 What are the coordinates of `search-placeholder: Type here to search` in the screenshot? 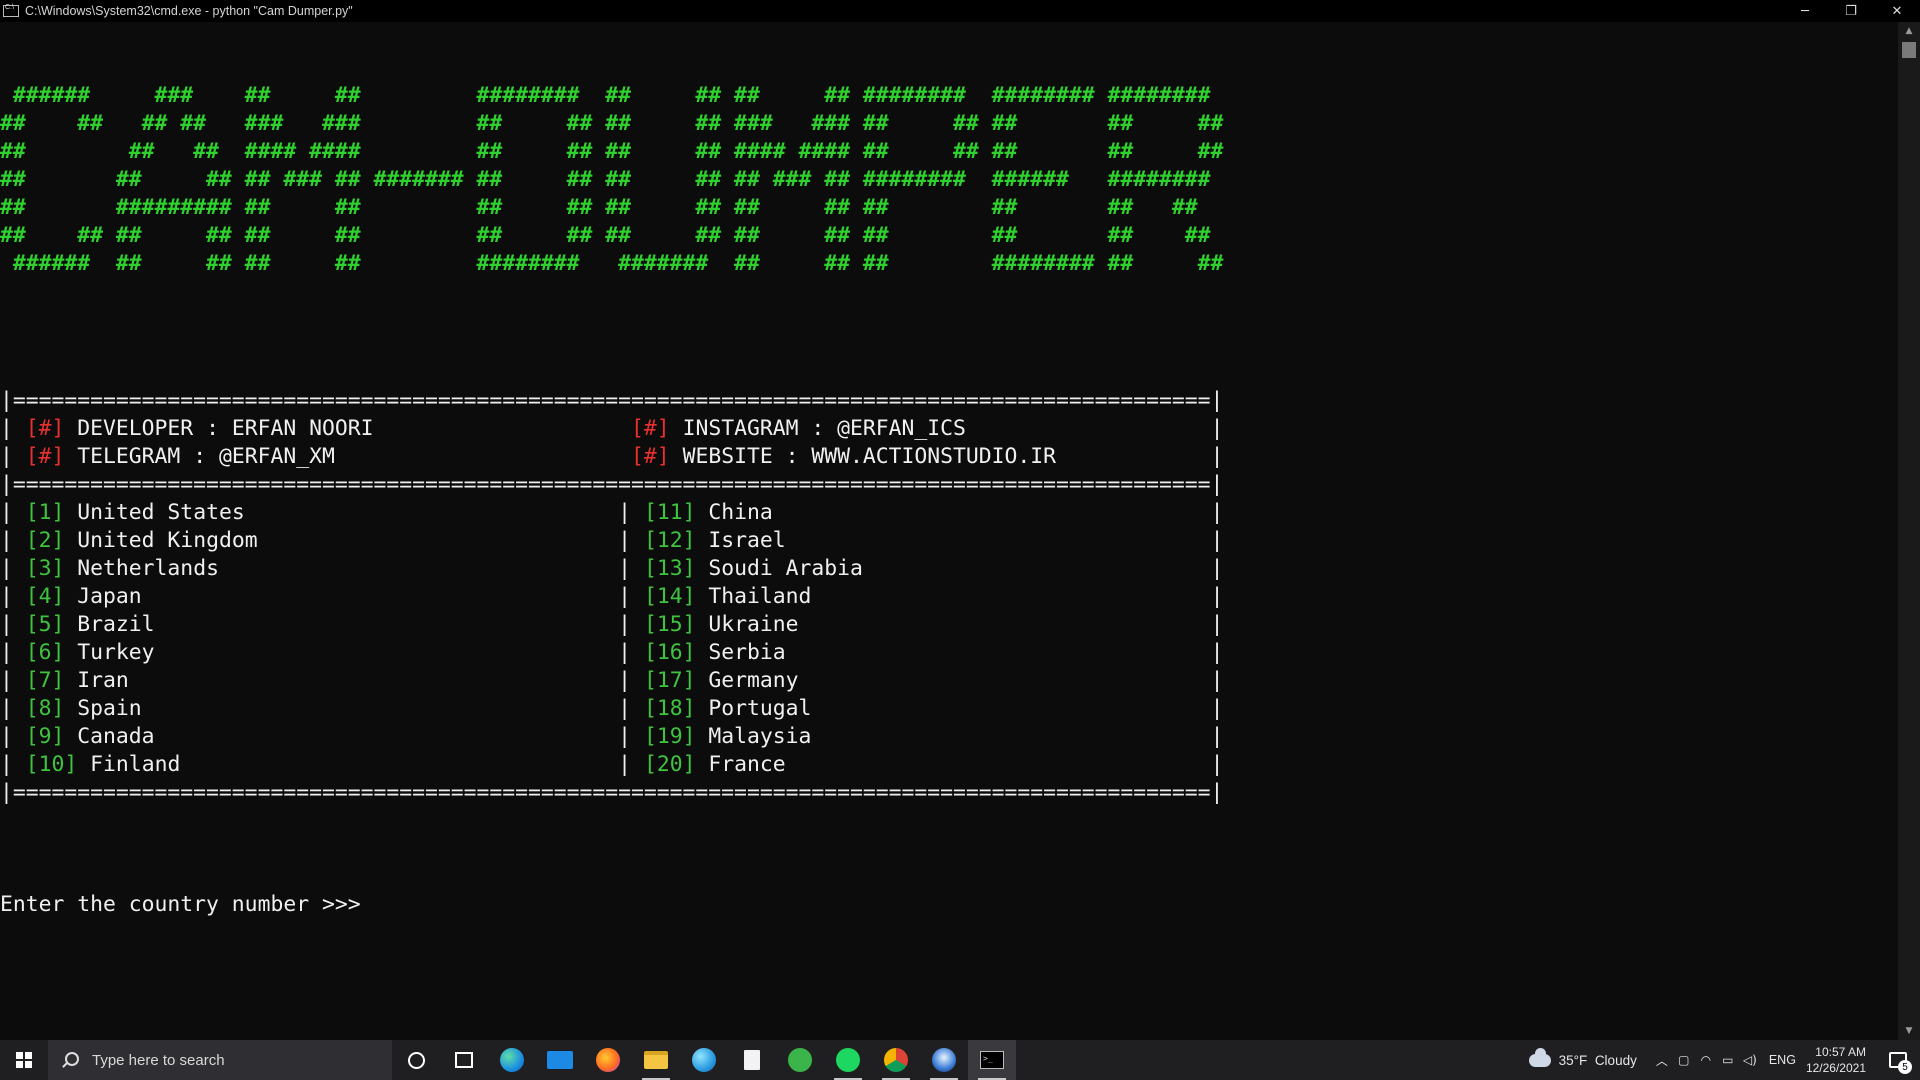 It's located at (158, 1060).